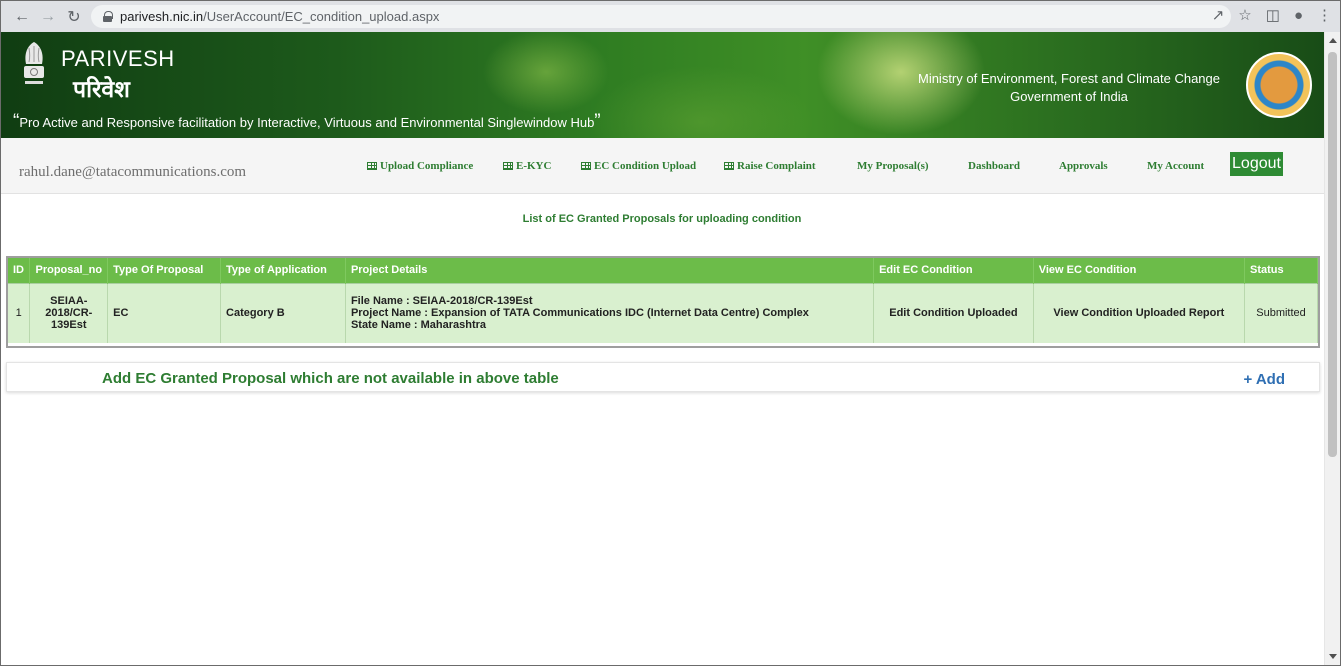 Image resolution: width=1341 pixels, height=666 pixels. What do you see at coordinates (953, 270) in the screenshot?
I see `column-header-edit-ec-condition: Edit EC Condition` at bounding box center [953, 270].